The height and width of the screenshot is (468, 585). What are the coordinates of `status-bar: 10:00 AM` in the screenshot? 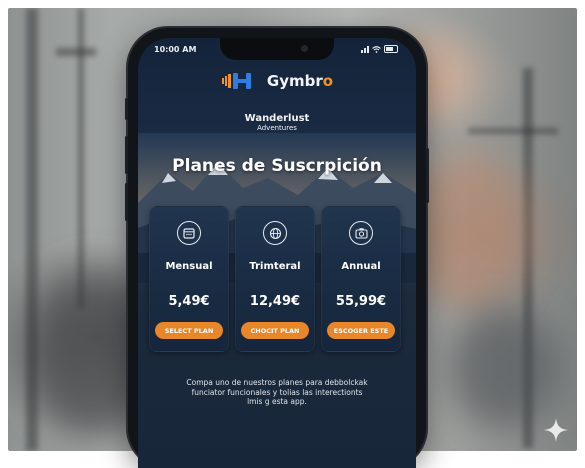 It's located at (277, 51).